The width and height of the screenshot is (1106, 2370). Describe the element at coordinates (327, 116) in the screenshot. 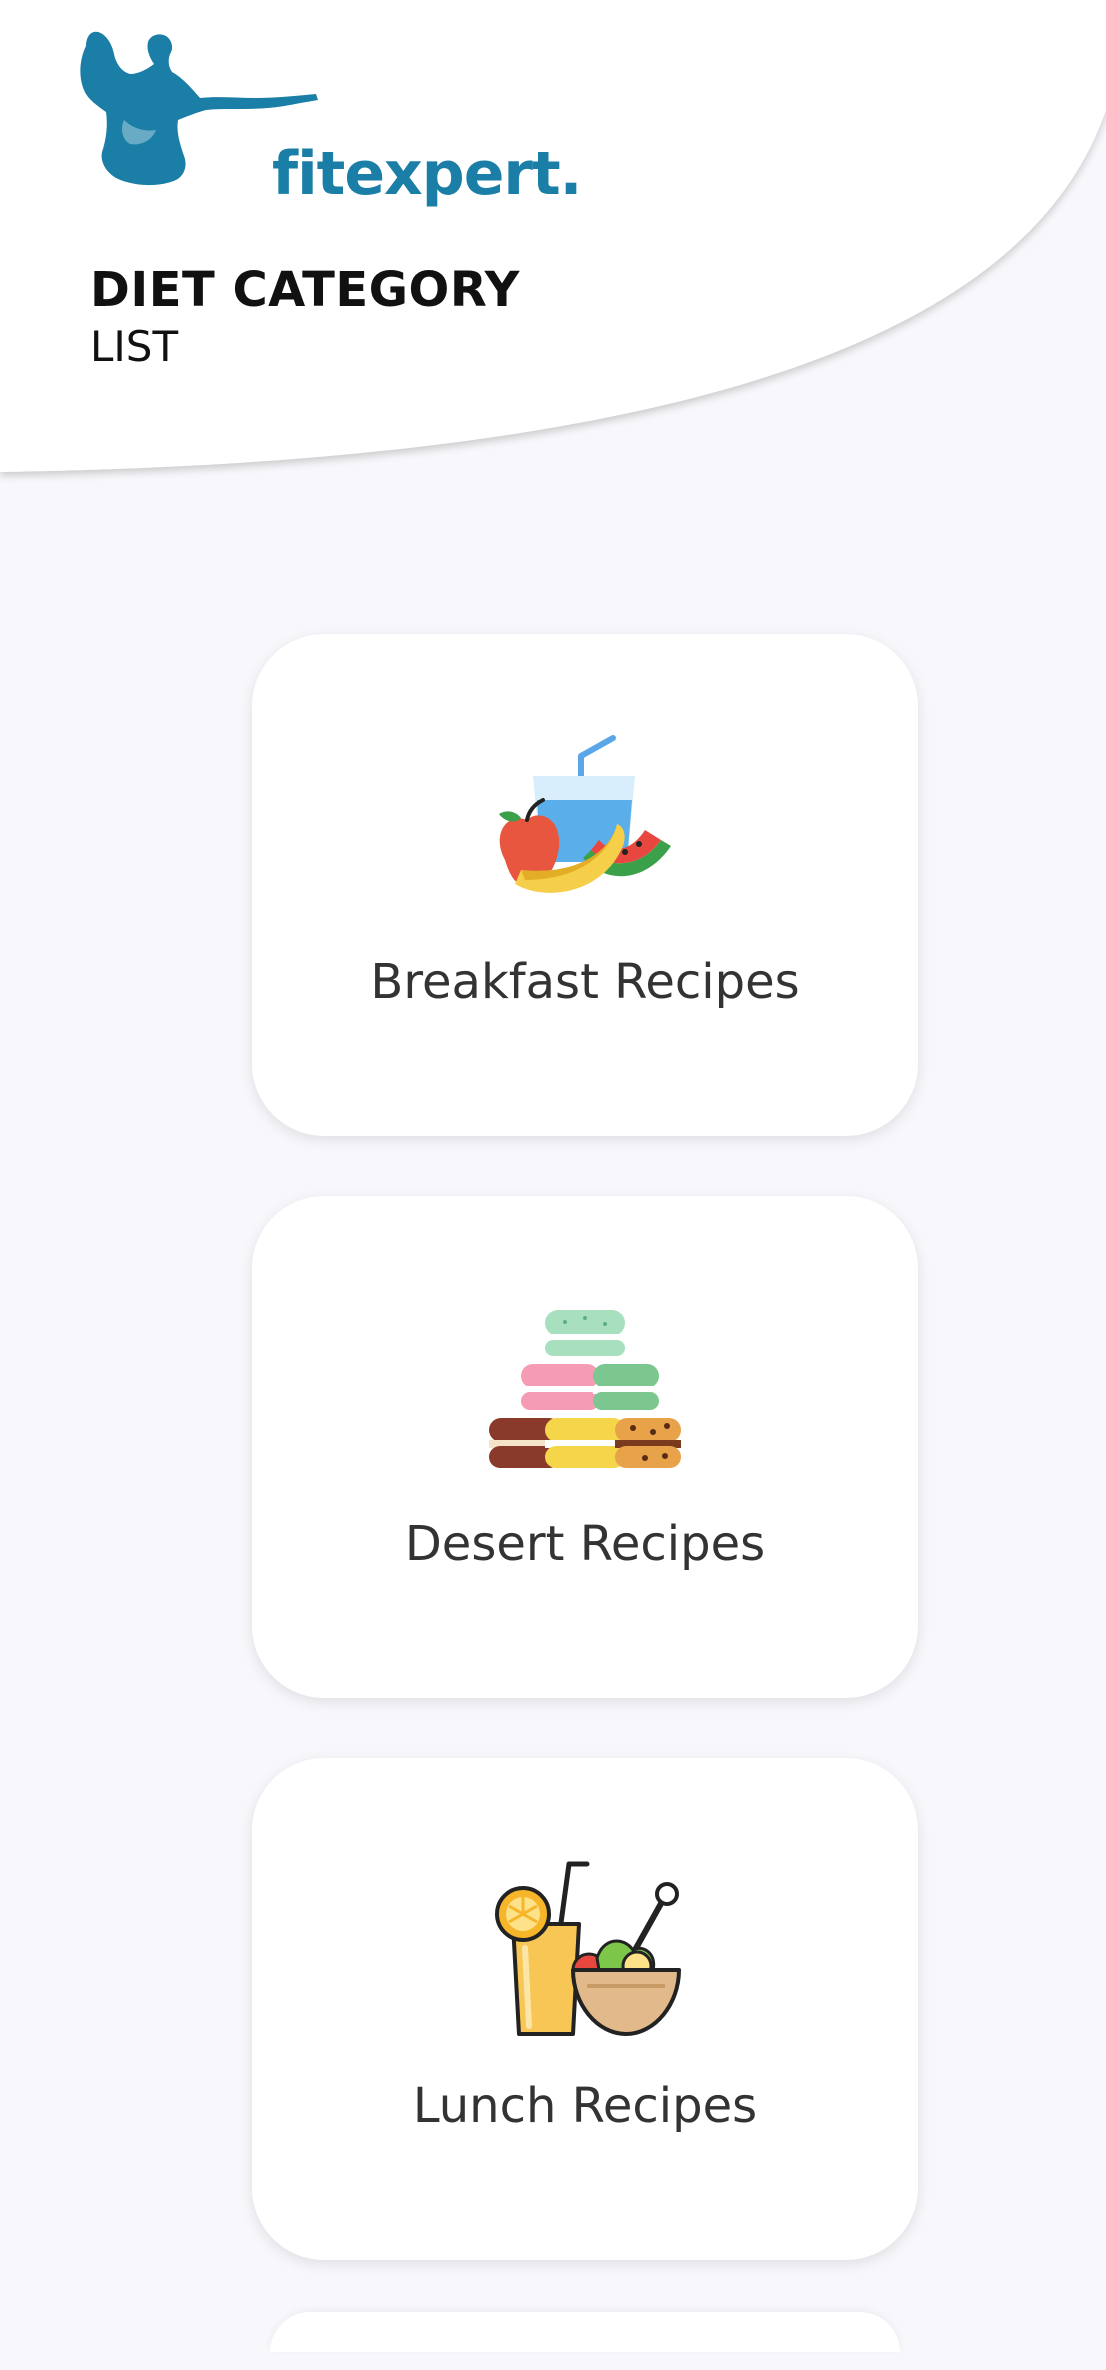

I see `fitexpert-logo: fitexpert.` at that location.